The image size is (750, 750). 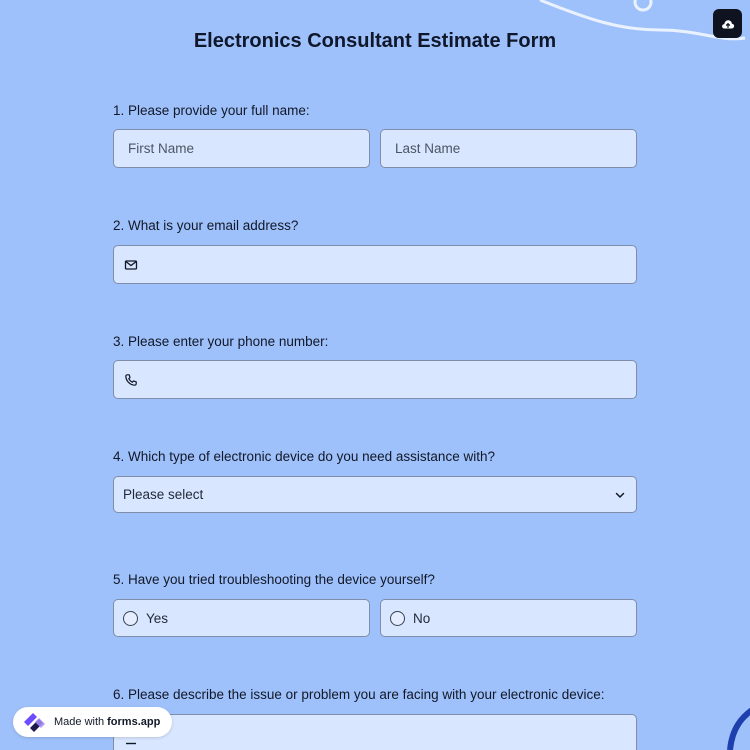 What do you see at coordinates (375, 494) in the screenshot?
I see `device-type-select: Please select` at bounding box center [375, 494].